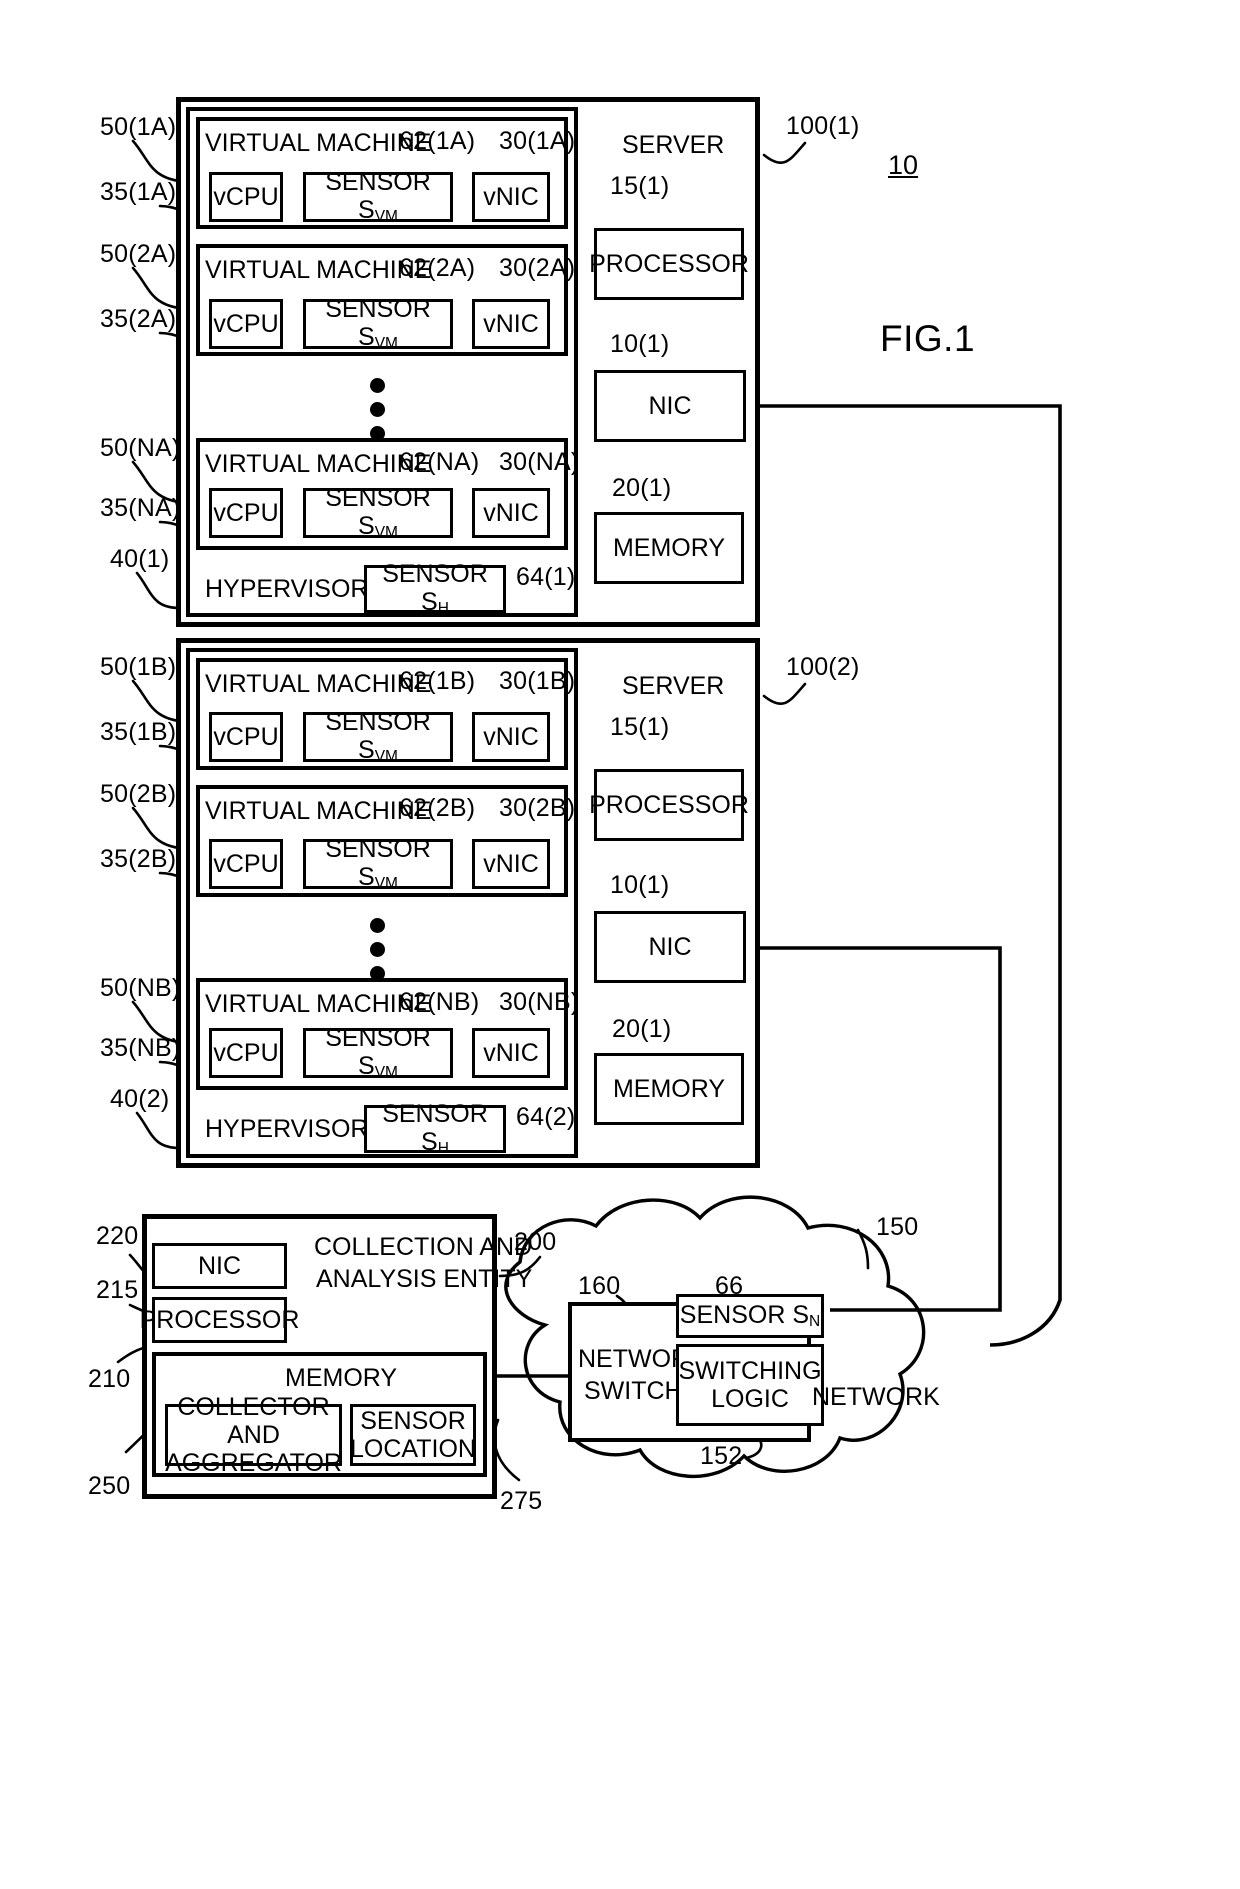 The height and width of the screenshot is (1889, 1240). Describe the element at coordinates (140, 1048) in the screenshot. I see `ref-35-nb: 35(NB)` at that location.